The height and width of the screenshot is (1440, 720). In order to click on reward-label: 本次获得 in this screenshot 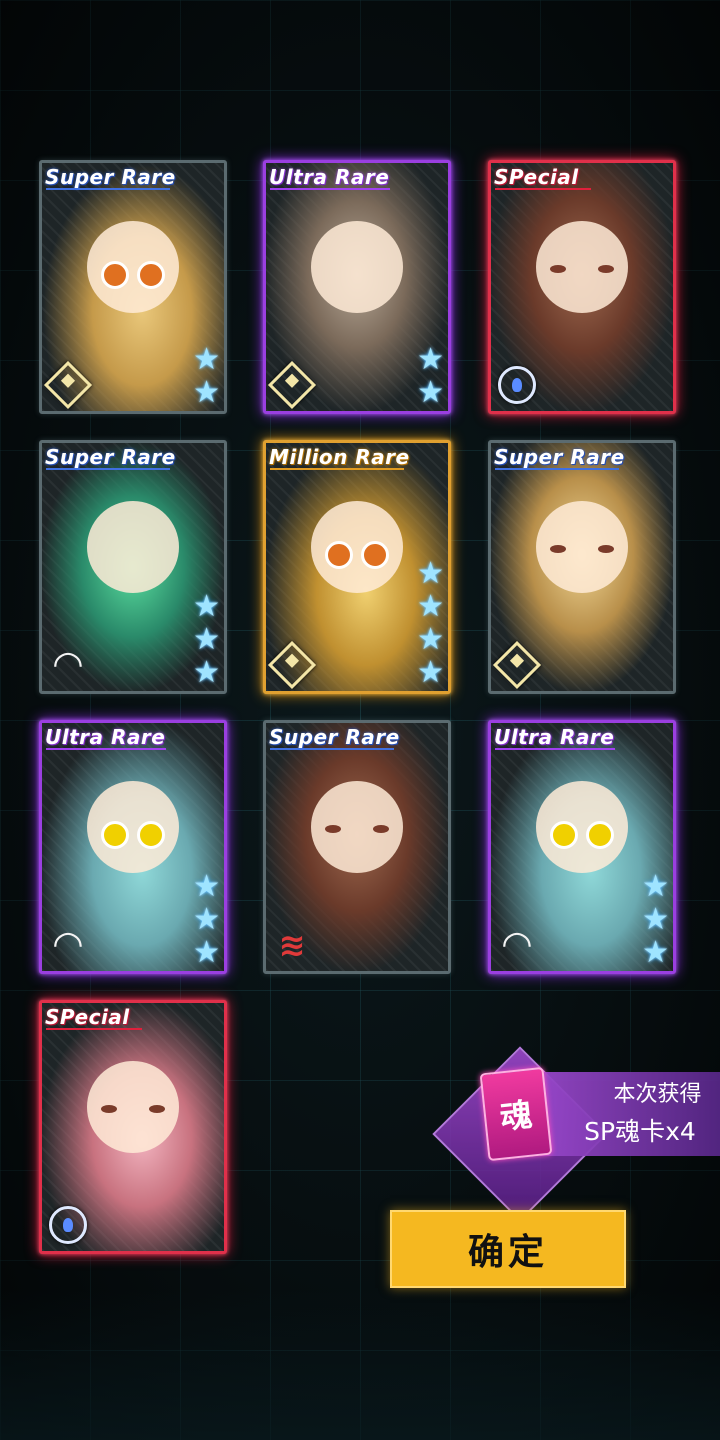, I will do `click(657, 1094)`.